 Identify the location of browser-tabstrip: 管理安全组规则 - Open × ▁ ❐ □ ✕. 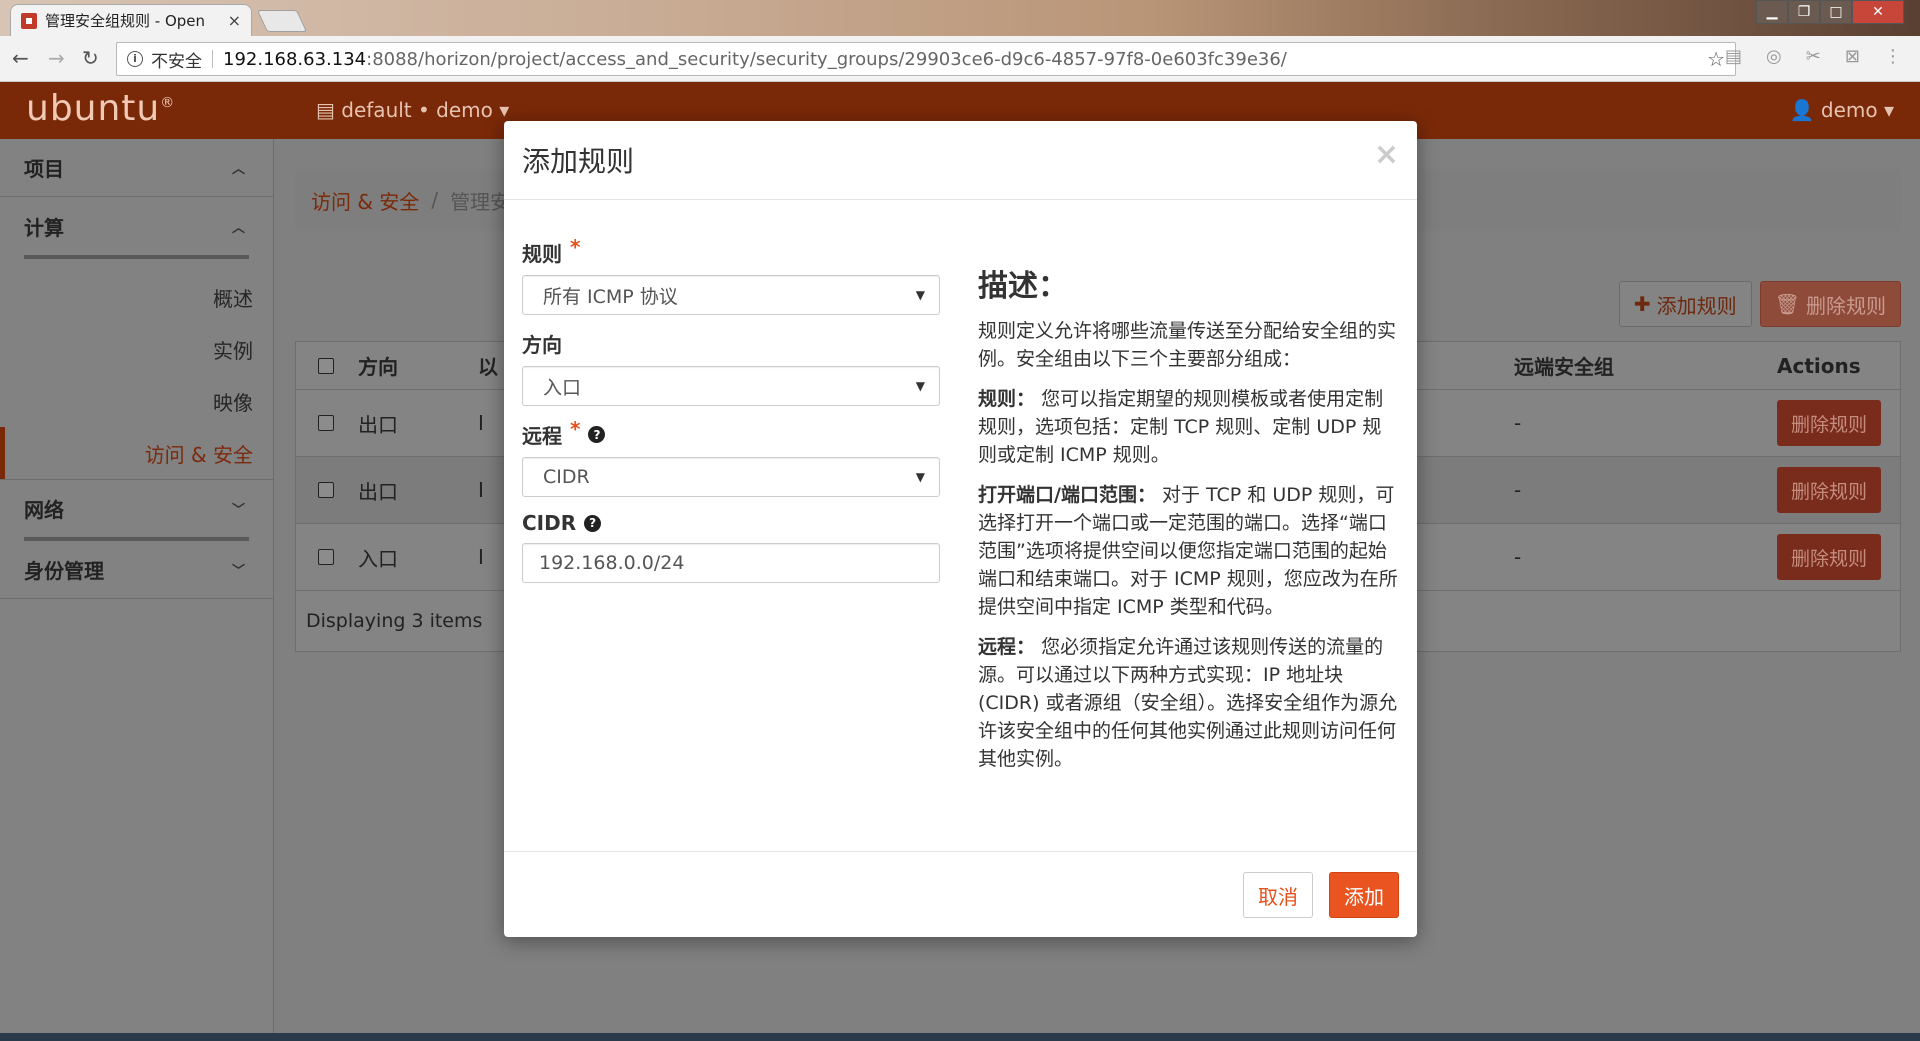
(960, 18).